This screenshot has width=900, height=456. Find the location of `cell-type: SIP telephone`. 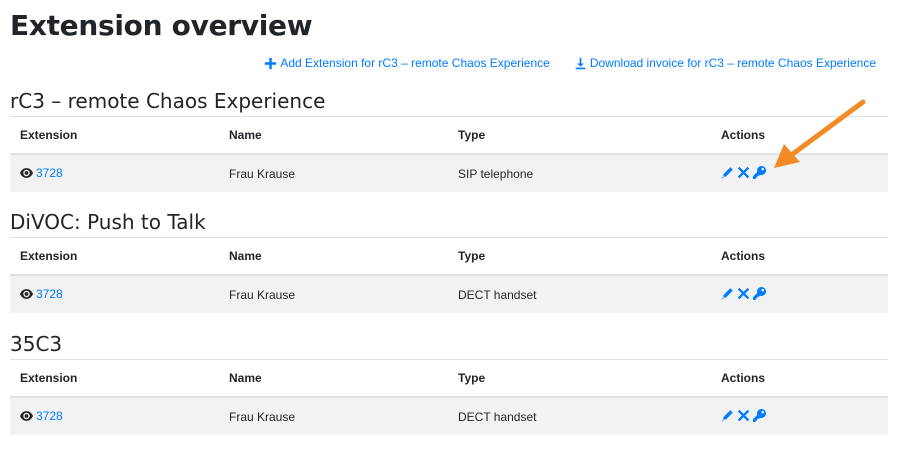

cell-type: SIP telephone is located at coordinates (579, 173).